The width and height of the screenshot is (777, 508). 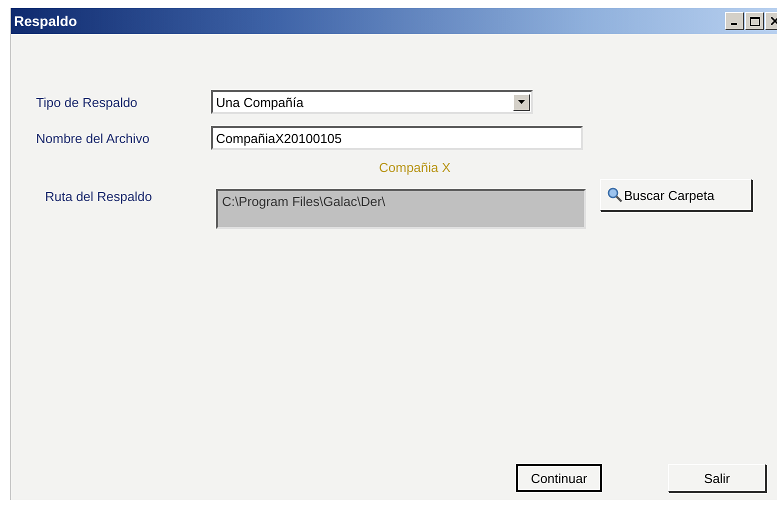 I want to click on browse-folder-button: Buscar Carpeta, so click(x=676, y=195).